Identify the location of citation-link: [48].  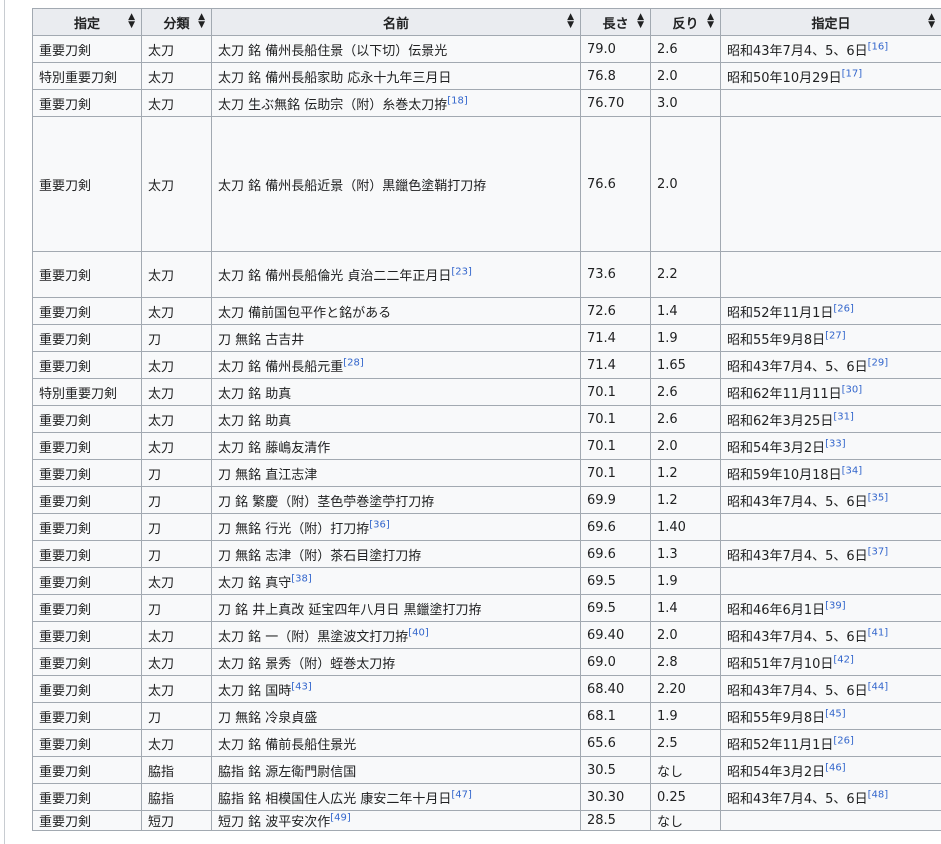
(878, 794).